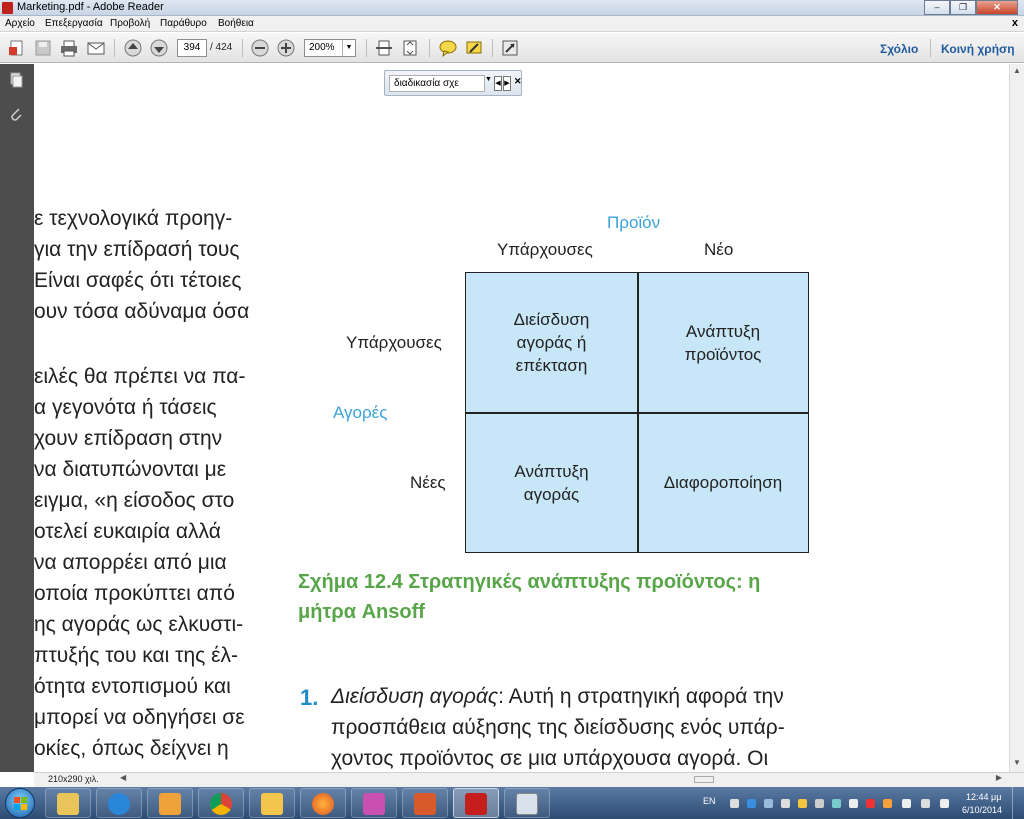 The image size is (1024, 819). I want to click on email-icon, so click(96, 48).